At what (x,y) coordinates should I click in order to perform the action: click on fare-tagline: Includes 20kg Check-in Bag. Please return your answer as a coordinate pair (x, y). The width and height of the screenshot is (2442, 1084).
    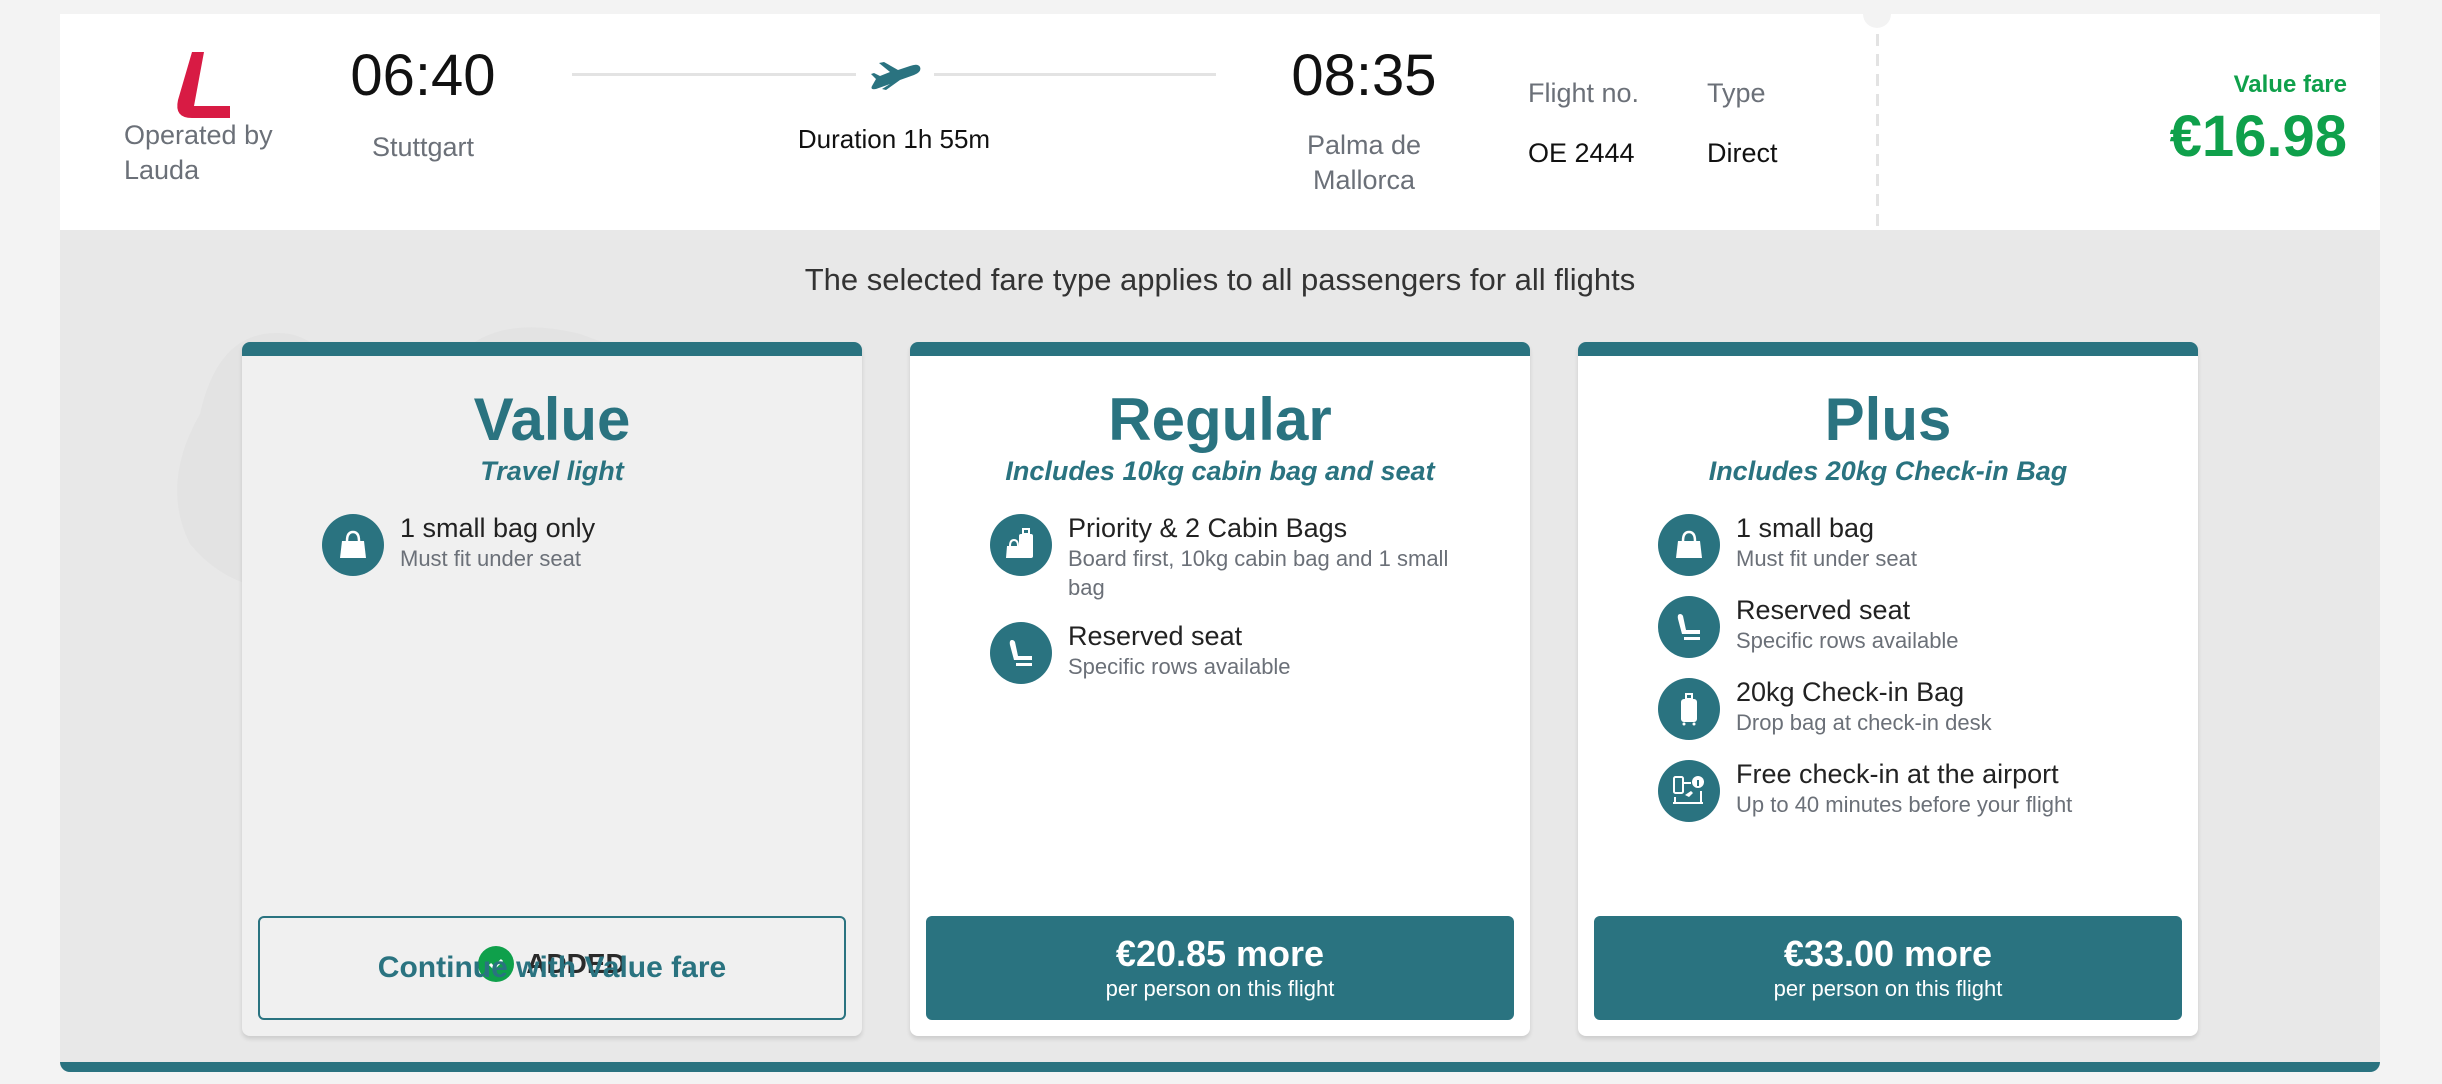
    Looking at the image, I should click on (1888, 471).